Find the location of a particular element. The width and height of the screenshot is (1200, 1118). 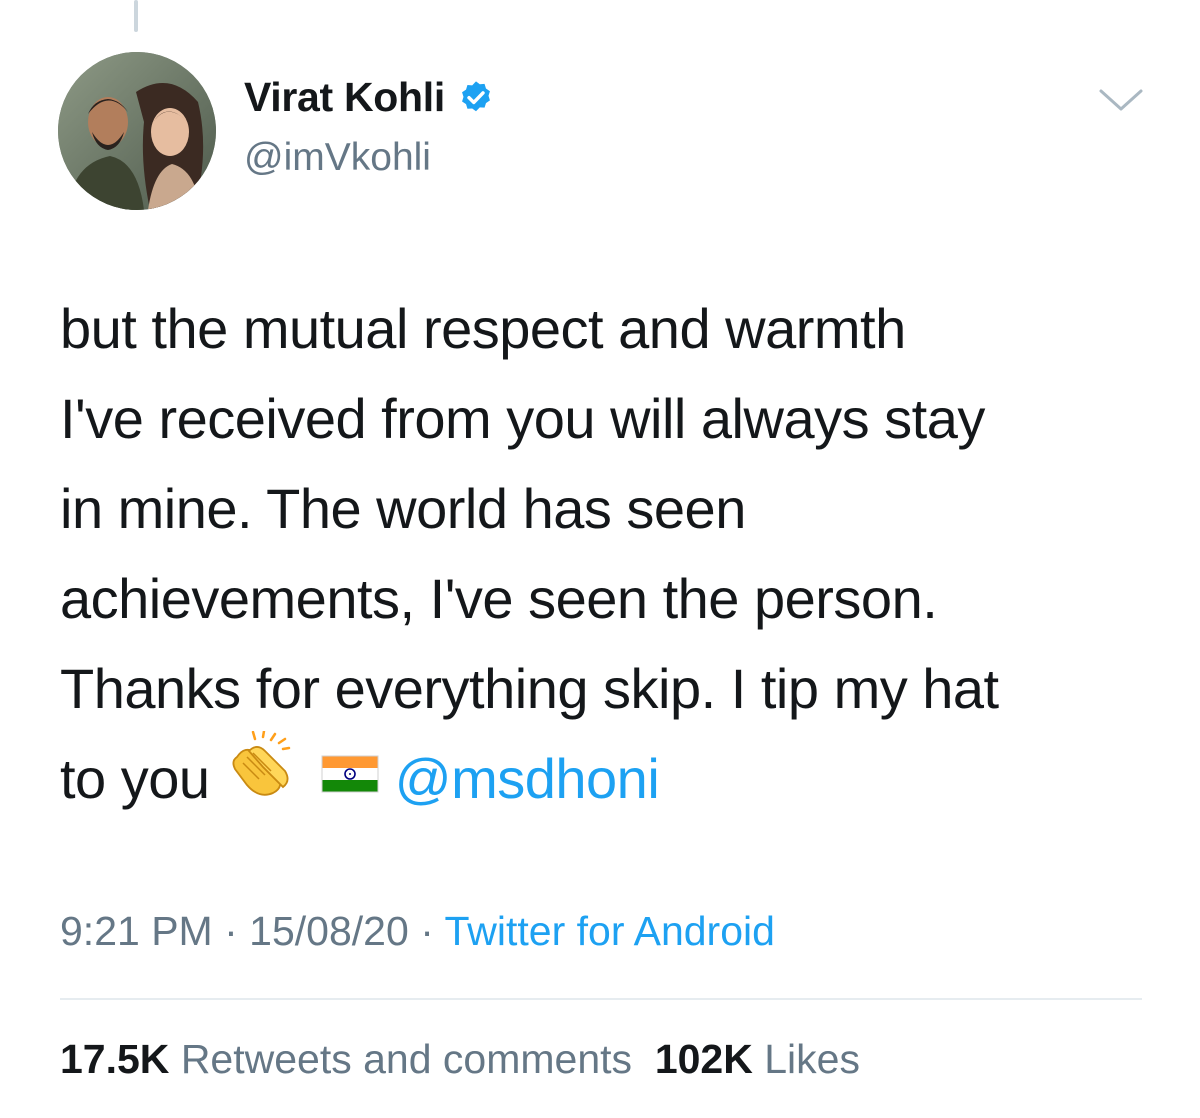

tweet-source-link: Twitter for Android is located at coordinates (610, 931).